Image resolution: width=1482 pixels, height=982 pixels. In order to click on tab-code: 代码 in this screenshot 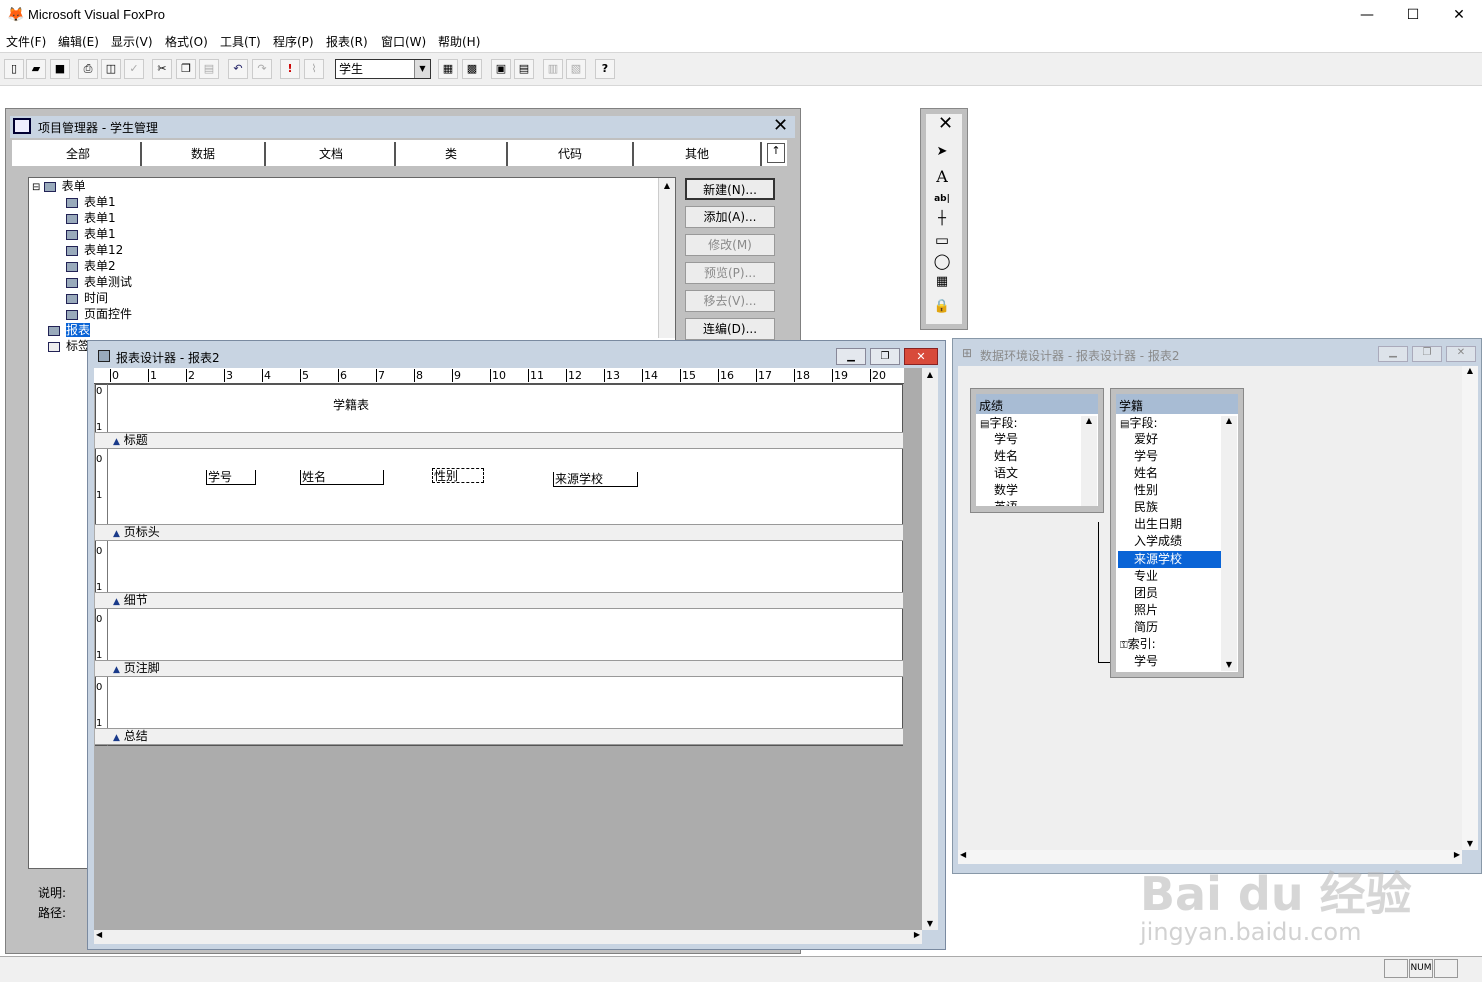, I will do `click(571, 154)`.